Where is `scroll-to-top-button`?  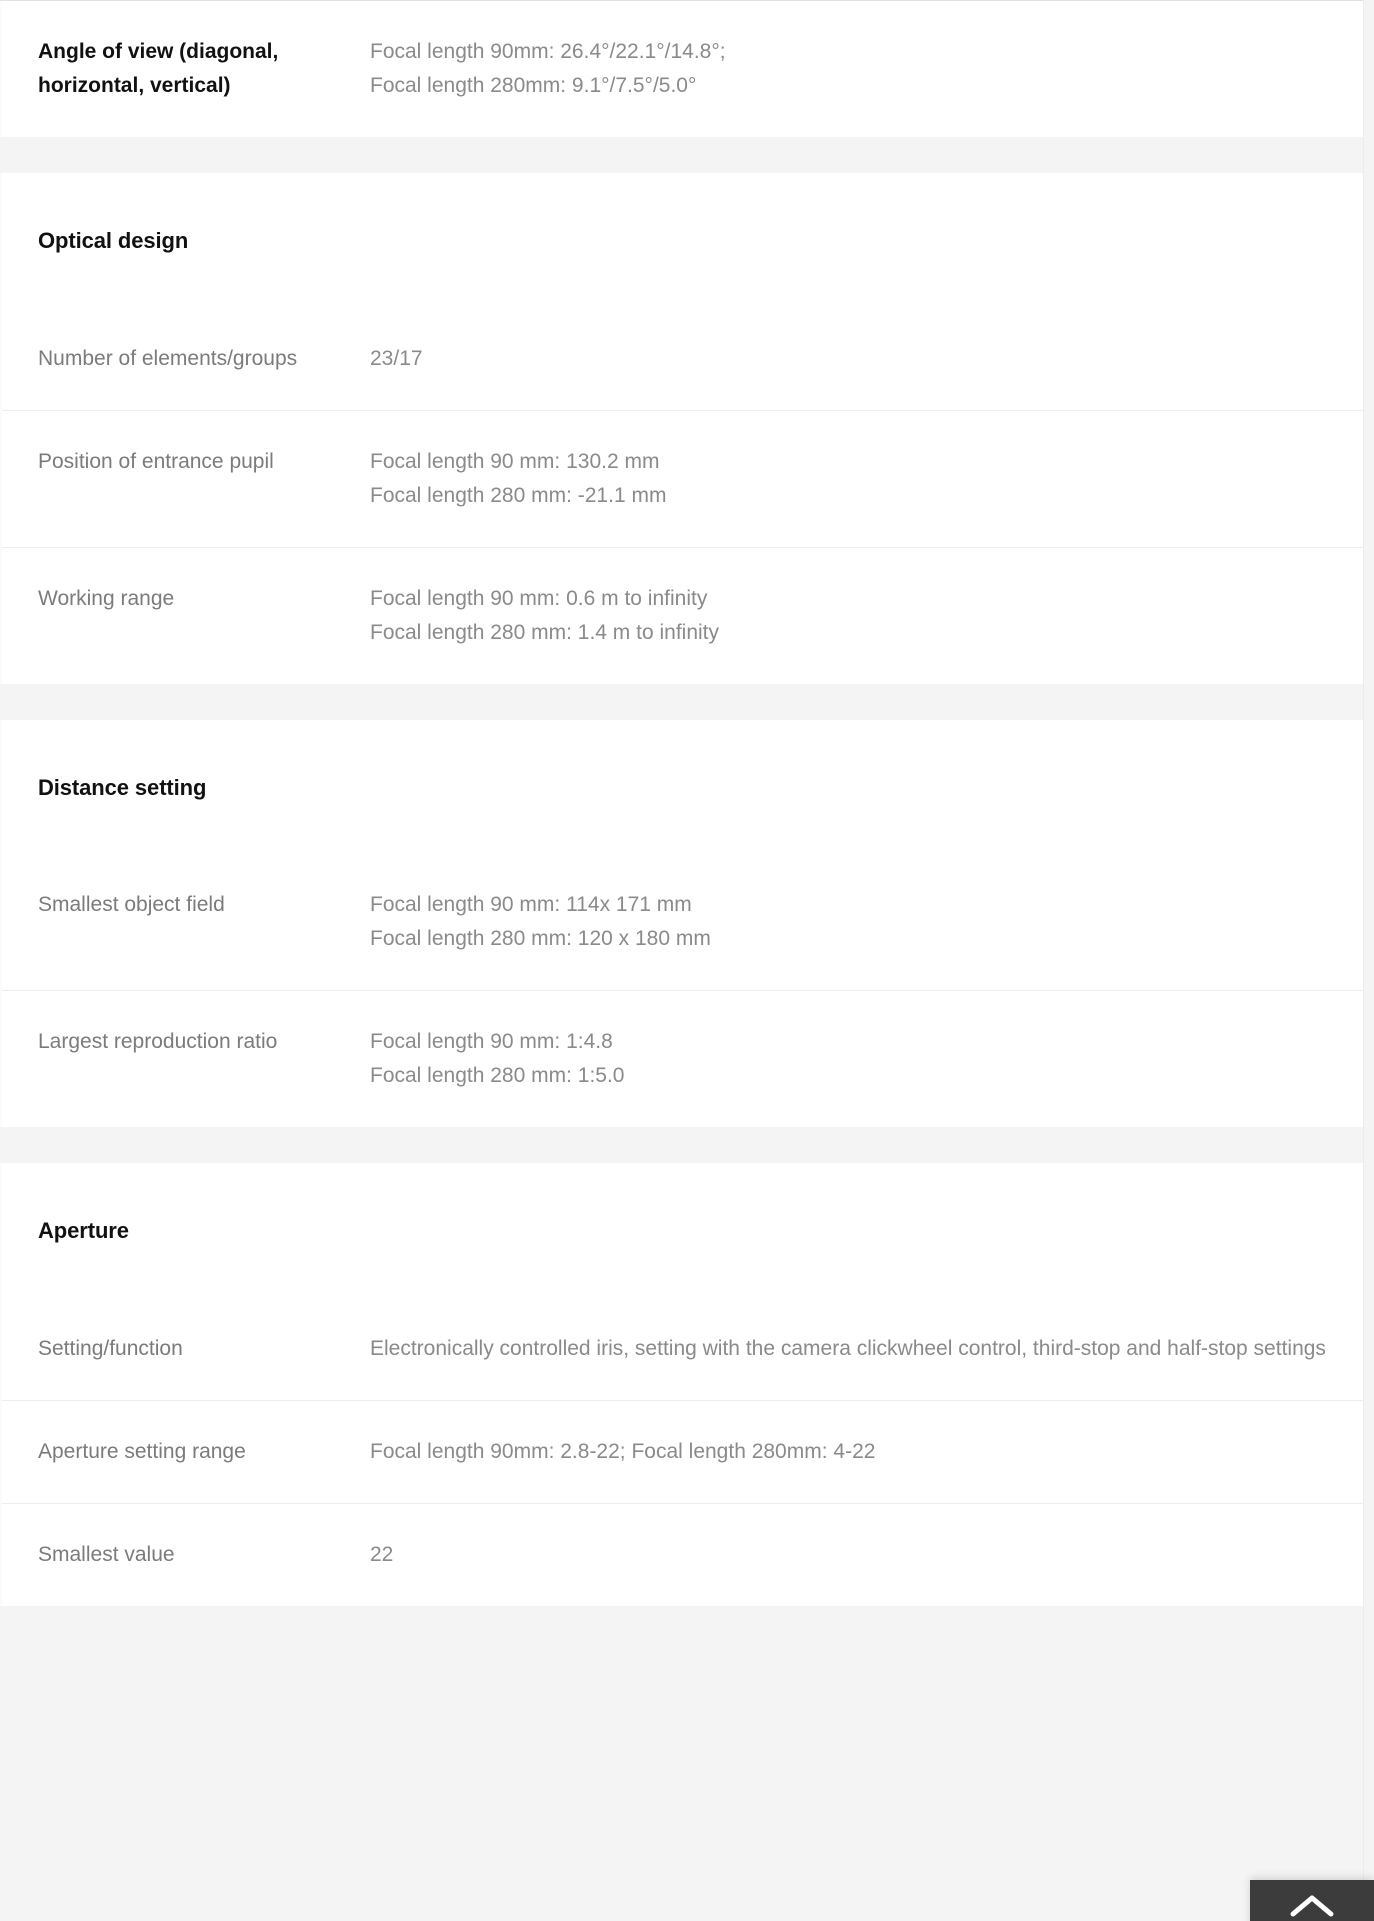 scroll-to-top-button is located at coordinates (1312, 1900).